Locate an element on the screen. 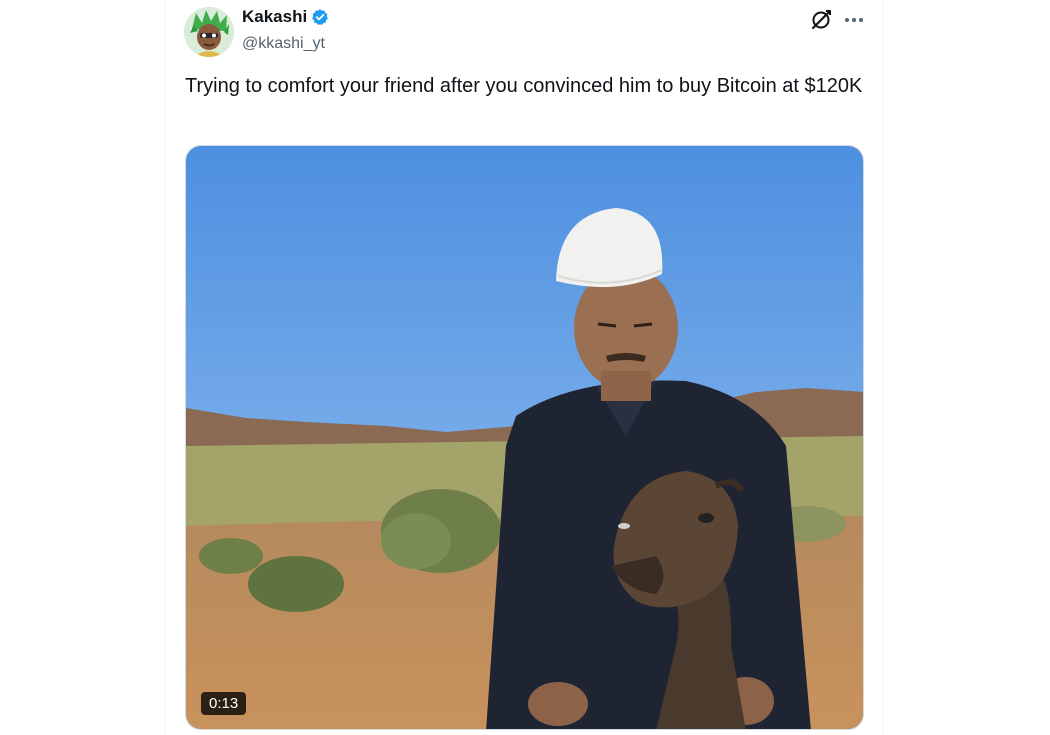  verified-badge-icon is located at coordinates (320, 17).